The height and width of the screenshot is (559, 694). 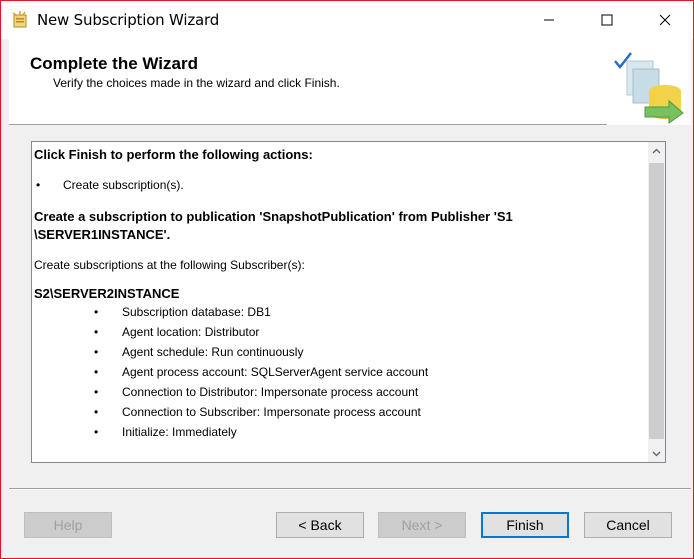 I want to click on scroll-up-button, so click(x=656, y=150).